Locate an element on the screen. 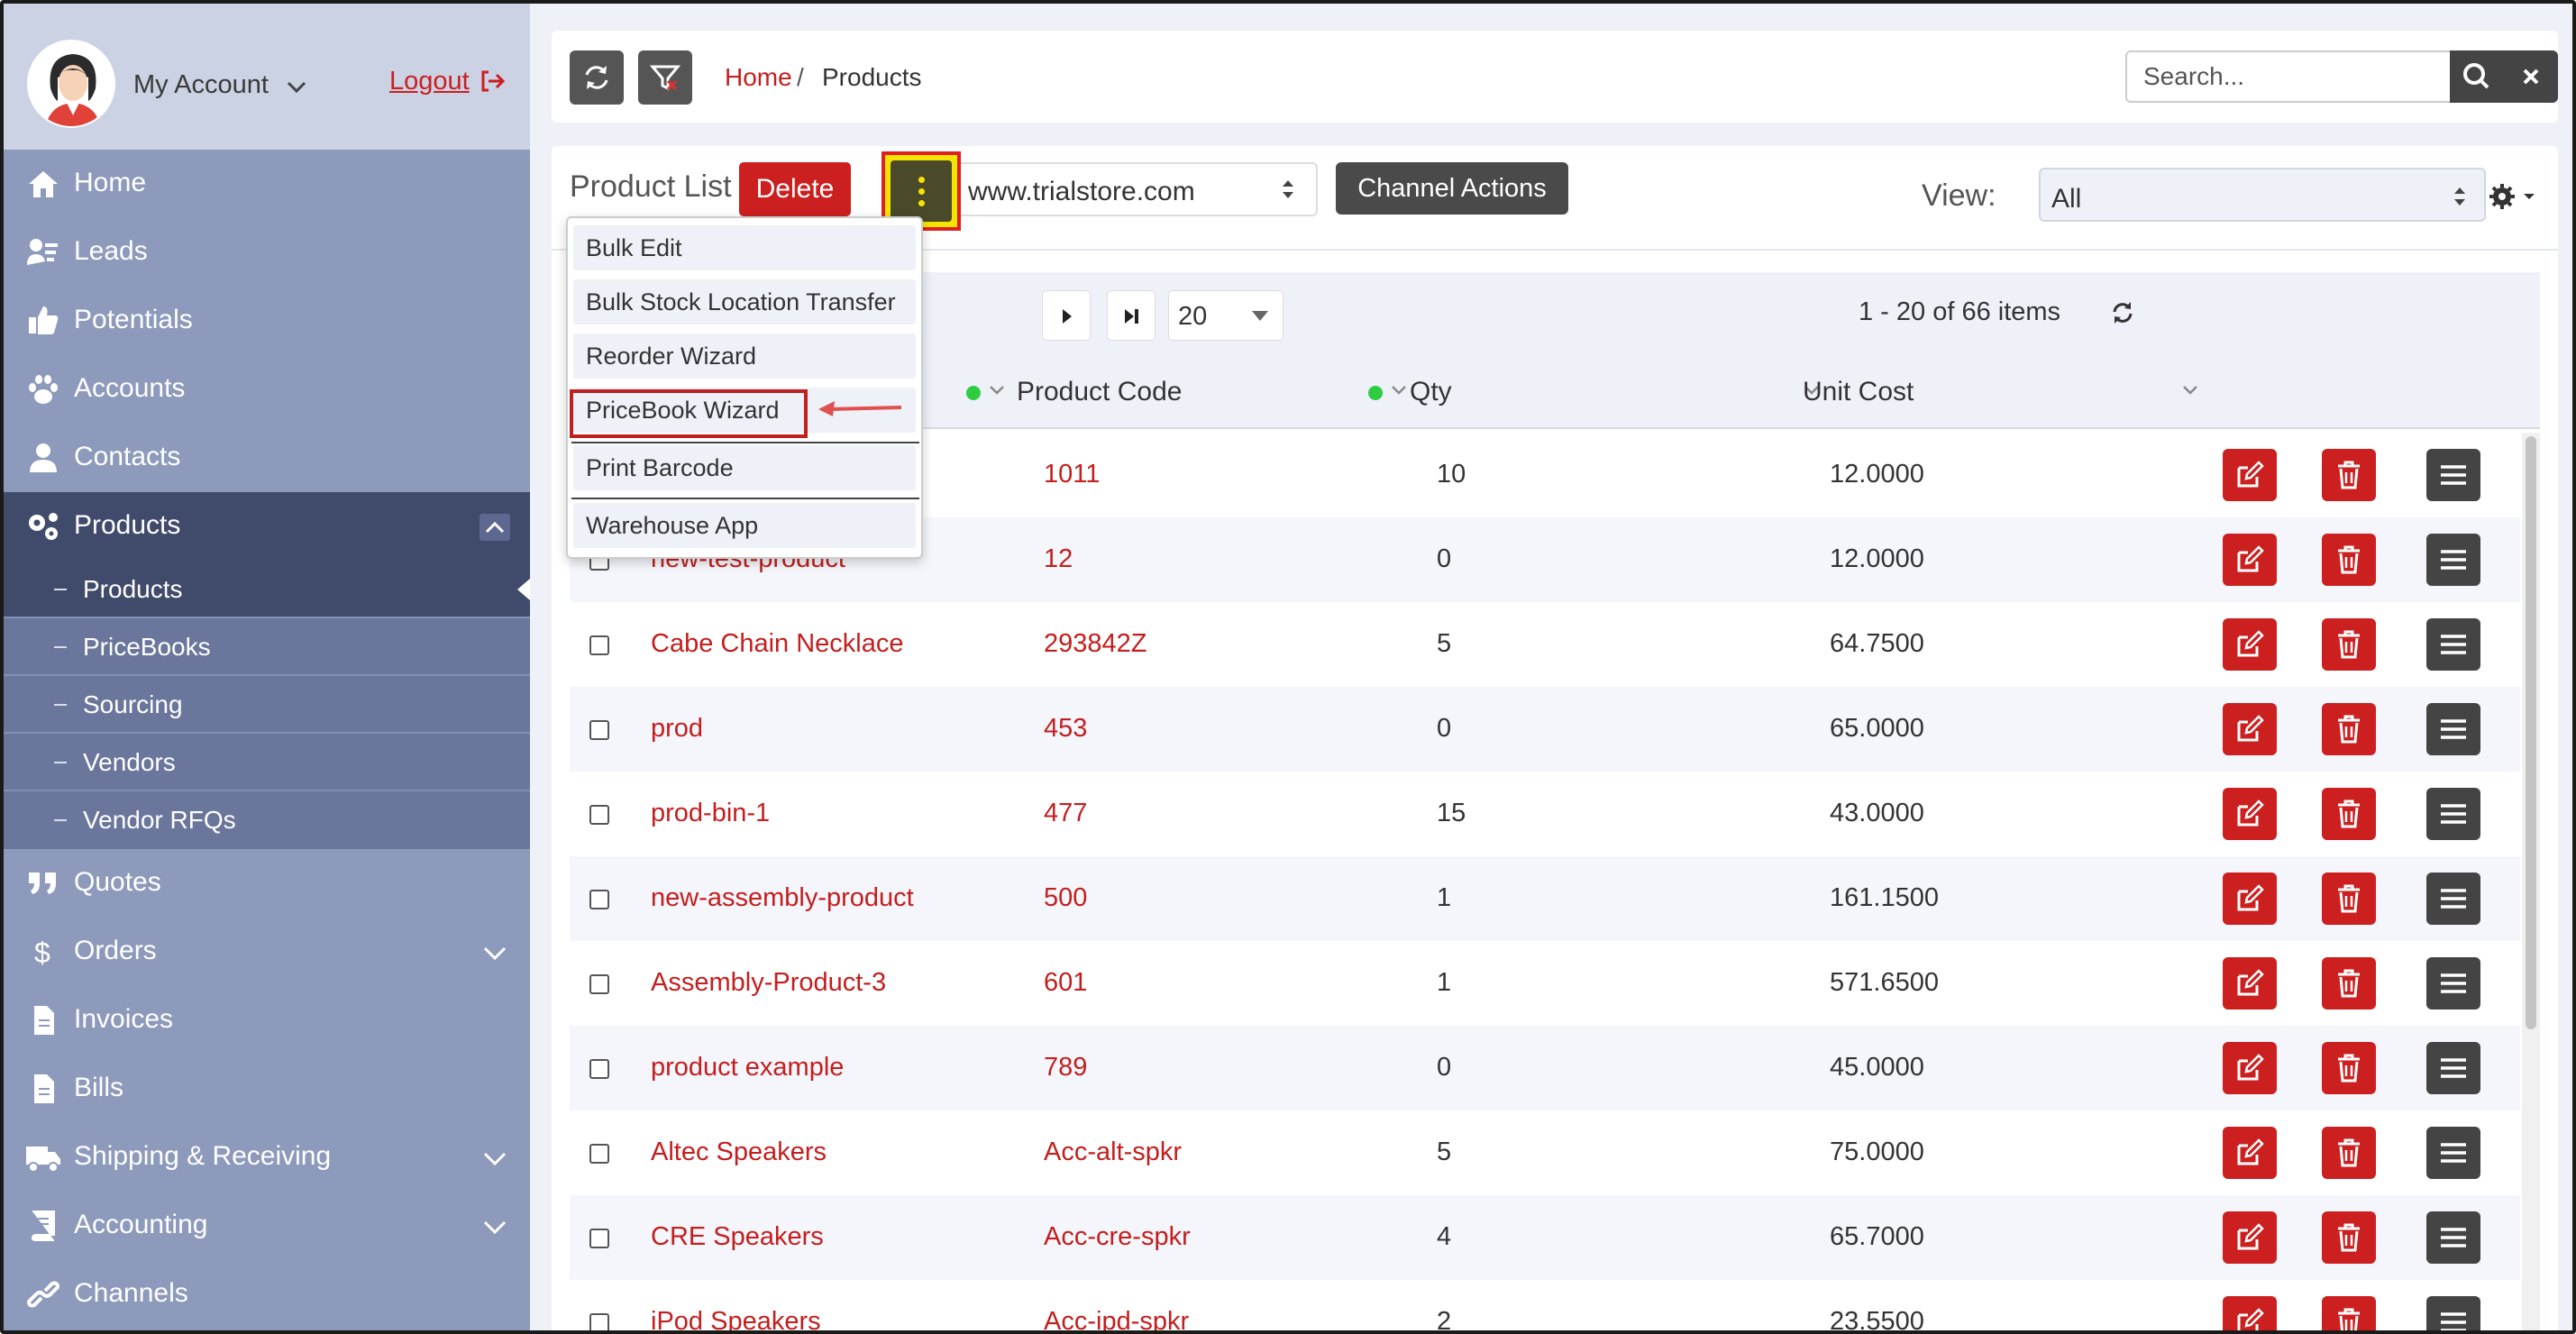  menu-item-bulk-stock-location-transfer: Bulk Stock Location Transfer is located at coordinates (744, 301).